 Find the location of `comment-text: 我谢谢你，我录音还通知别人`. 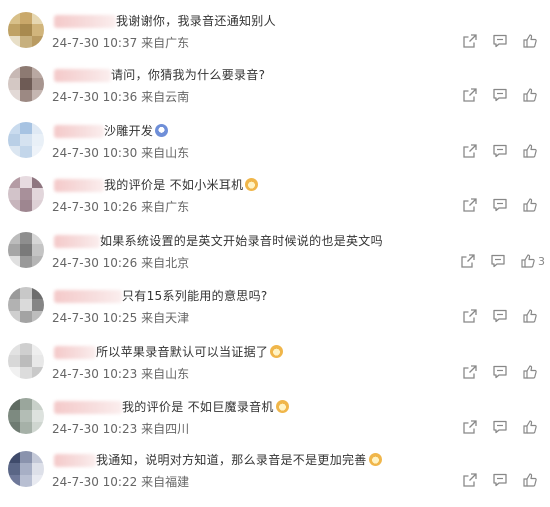

comment-text: 我谢谢你，我录音还通知别人 is located at coordinates (196, 21).